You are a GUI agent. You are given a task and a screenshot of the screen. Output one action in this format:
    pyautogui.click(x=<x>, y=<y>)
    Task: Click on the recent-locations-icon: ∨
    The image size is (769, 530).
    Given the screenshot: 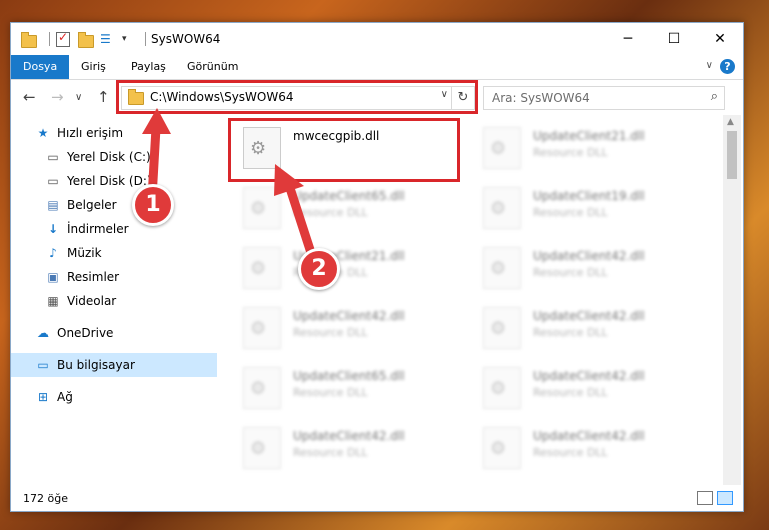 What is the action you would take?
    pyautogui.click(x=78, y=97)
    